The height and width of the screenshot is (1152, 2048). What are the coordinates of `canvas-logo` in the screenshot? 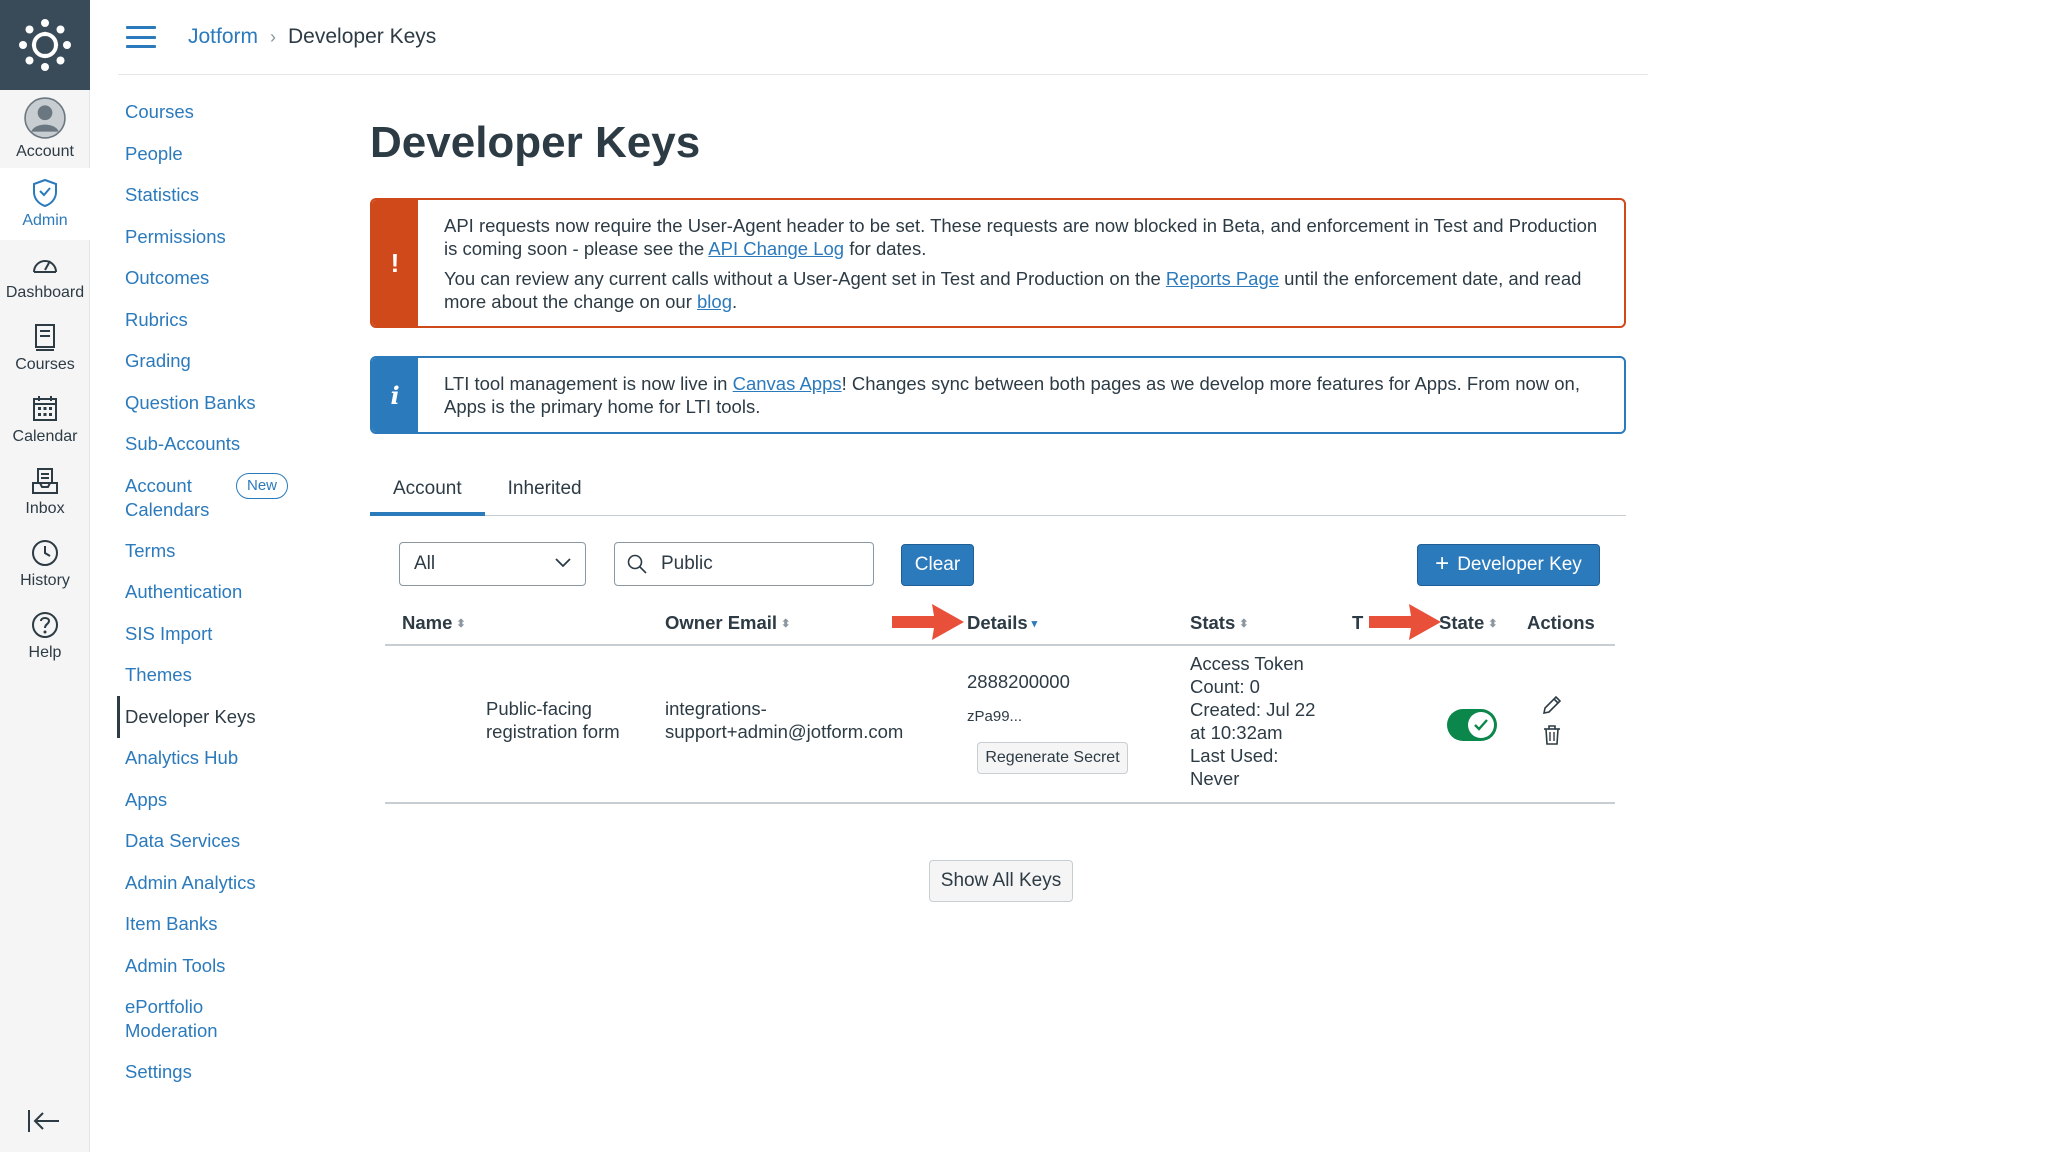 It's located at (45, 45).